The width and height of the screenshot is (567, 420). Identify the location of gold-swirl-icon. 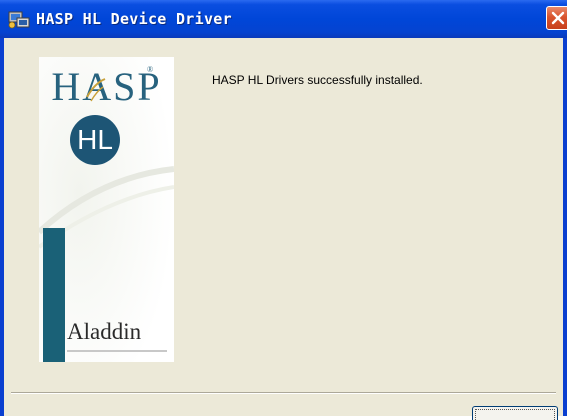
(96, 90).